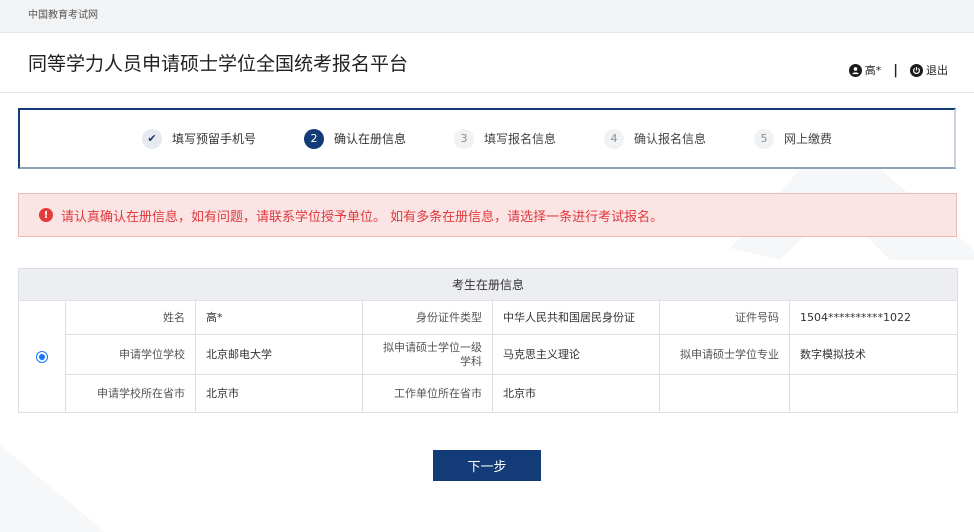 This screenshot has width=974, height=532. Describe the element at coordinates (916, 70) in the screenshot. I see `power-icon` at that location.